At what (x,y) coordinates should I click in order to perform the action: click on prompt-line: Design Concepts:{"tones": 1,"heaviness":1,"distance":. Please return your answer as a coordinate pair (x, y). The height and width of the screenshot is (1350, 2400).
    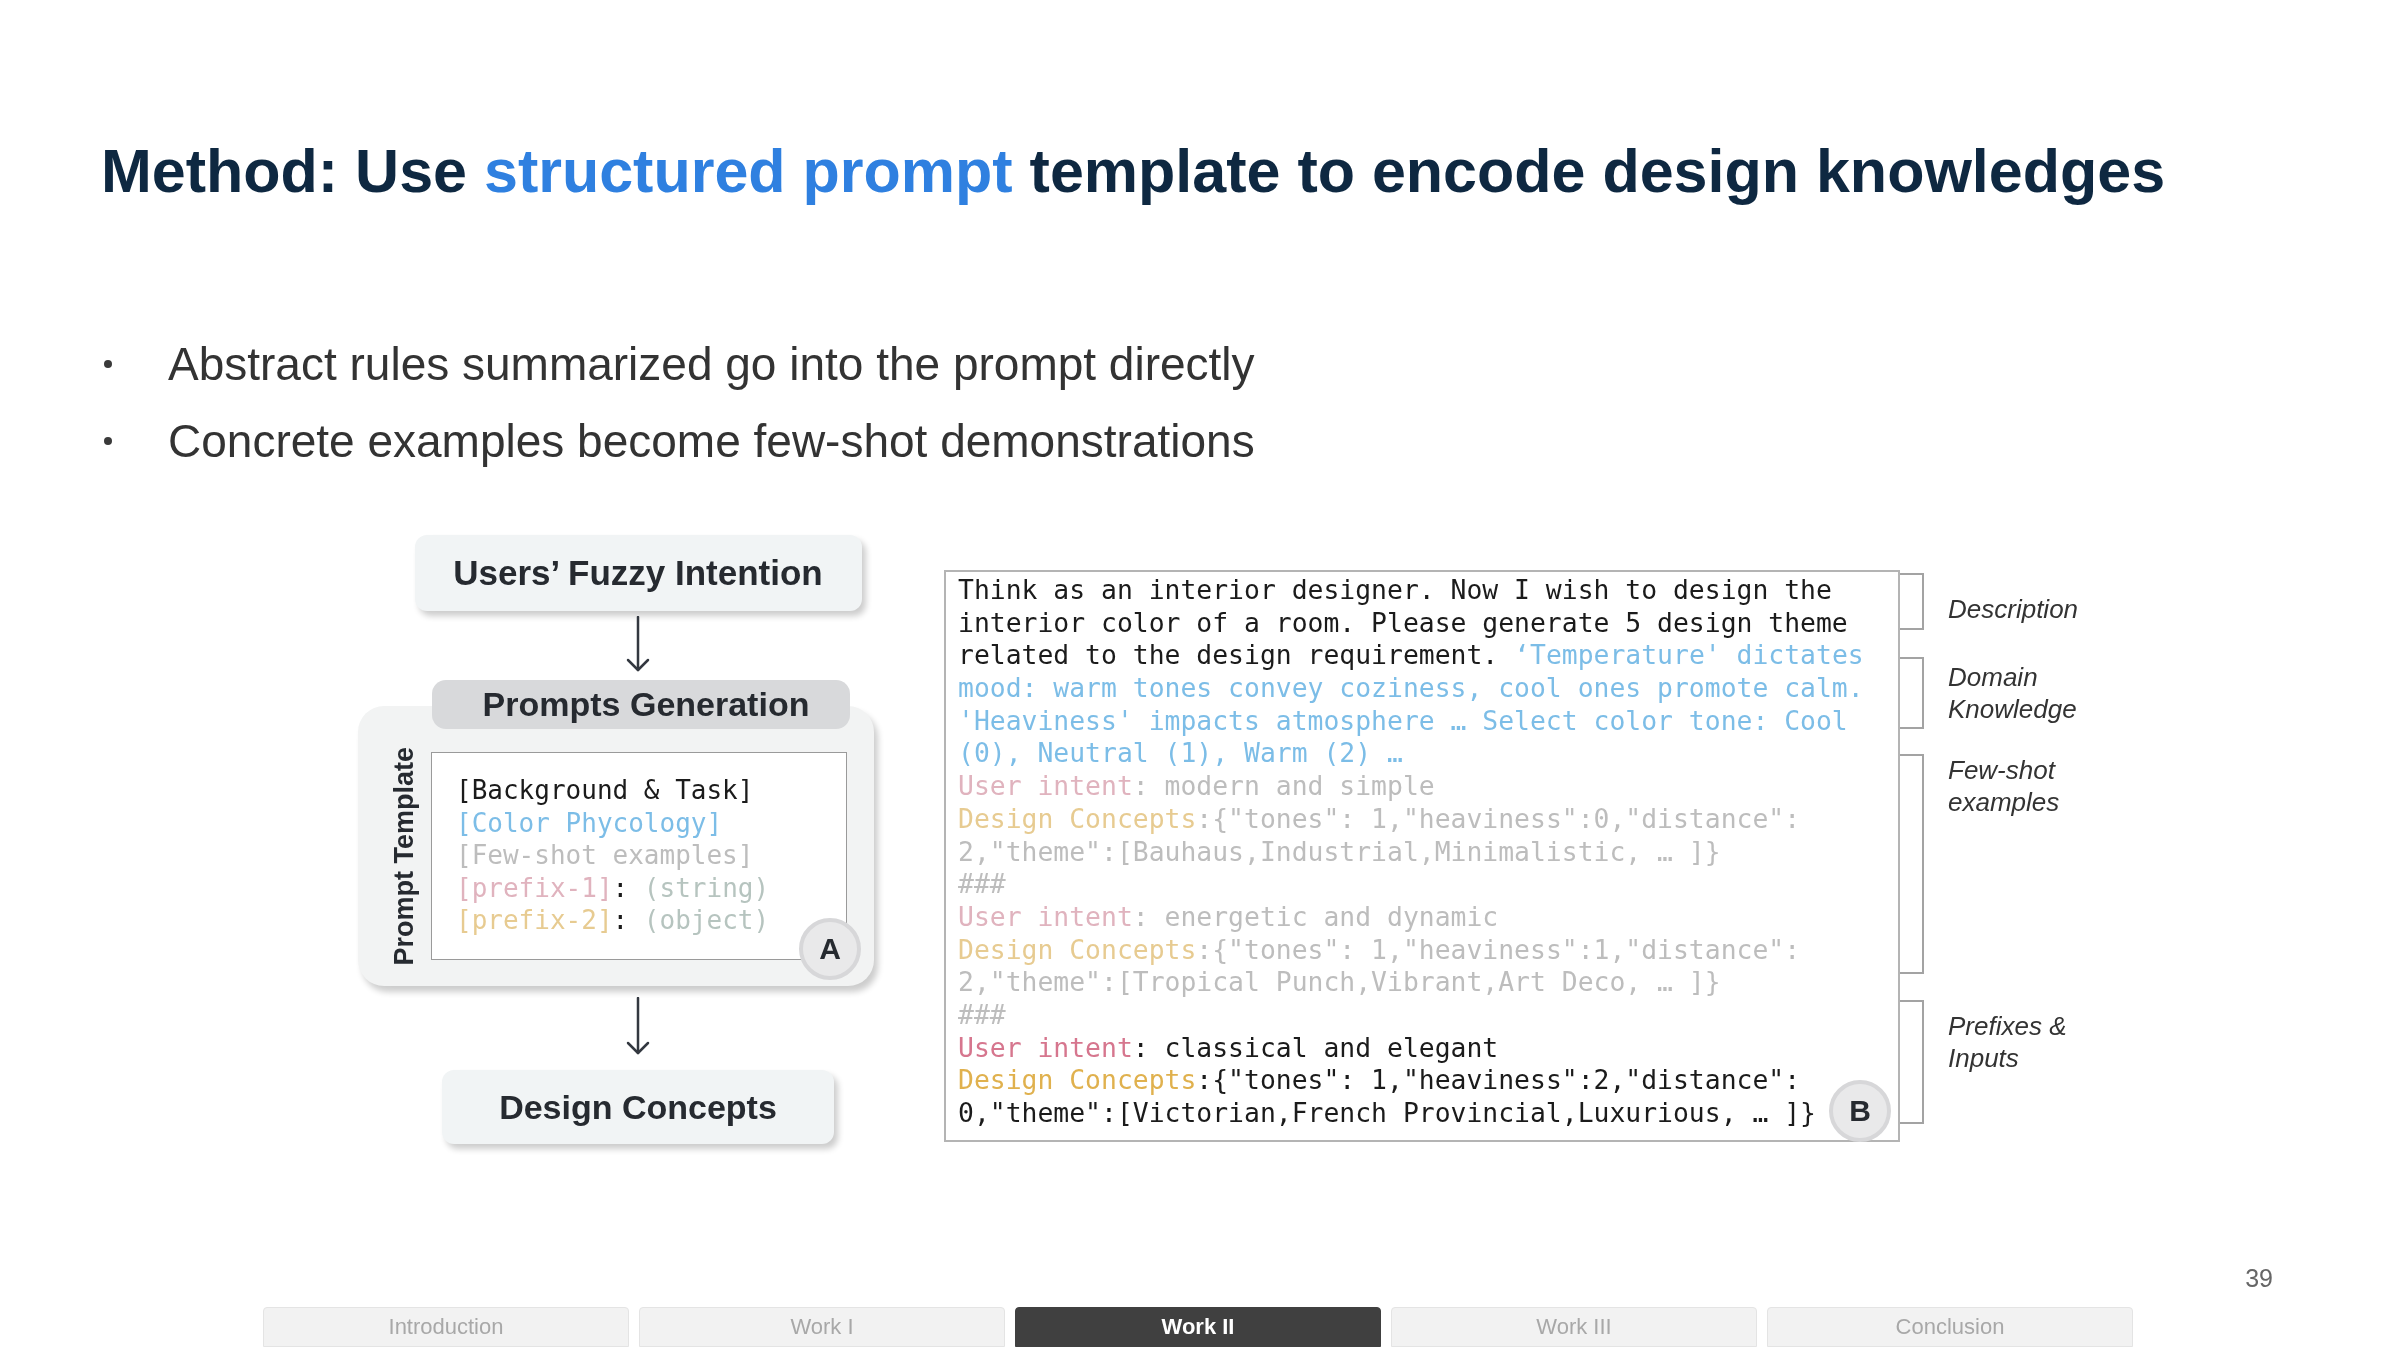
    Looking at the image, I should click on (1379, 950).